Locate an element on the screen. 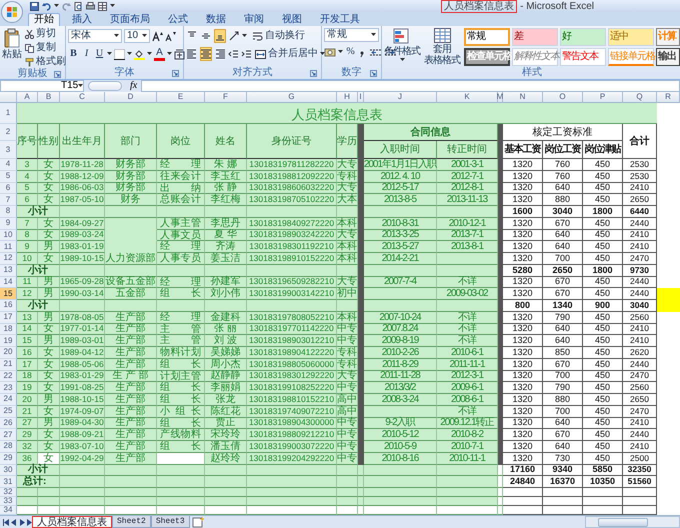 This screenshot has height=528, width=680. row-header: 6 is located at coordinates (8, 188).